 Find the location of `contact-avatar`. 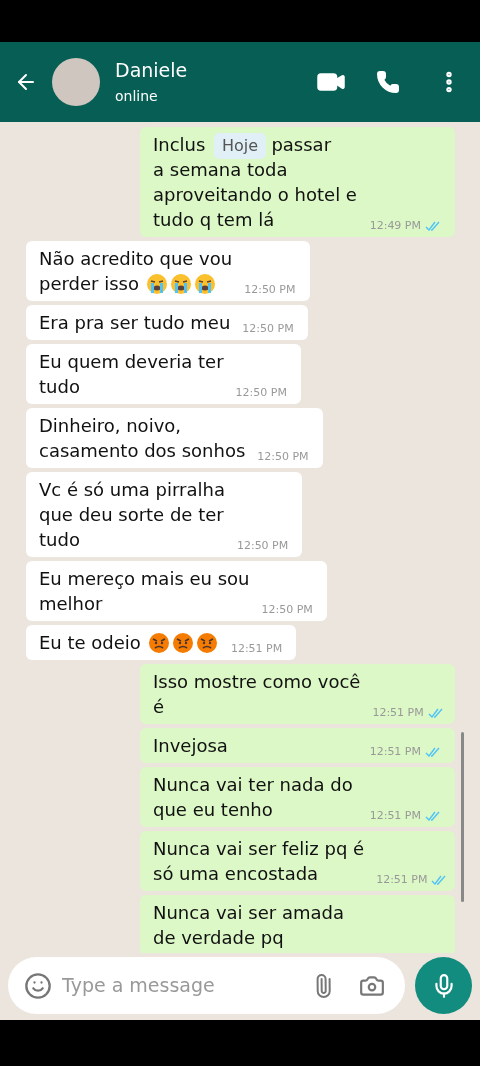

contact-avatar is located at coordinates (76, 82).